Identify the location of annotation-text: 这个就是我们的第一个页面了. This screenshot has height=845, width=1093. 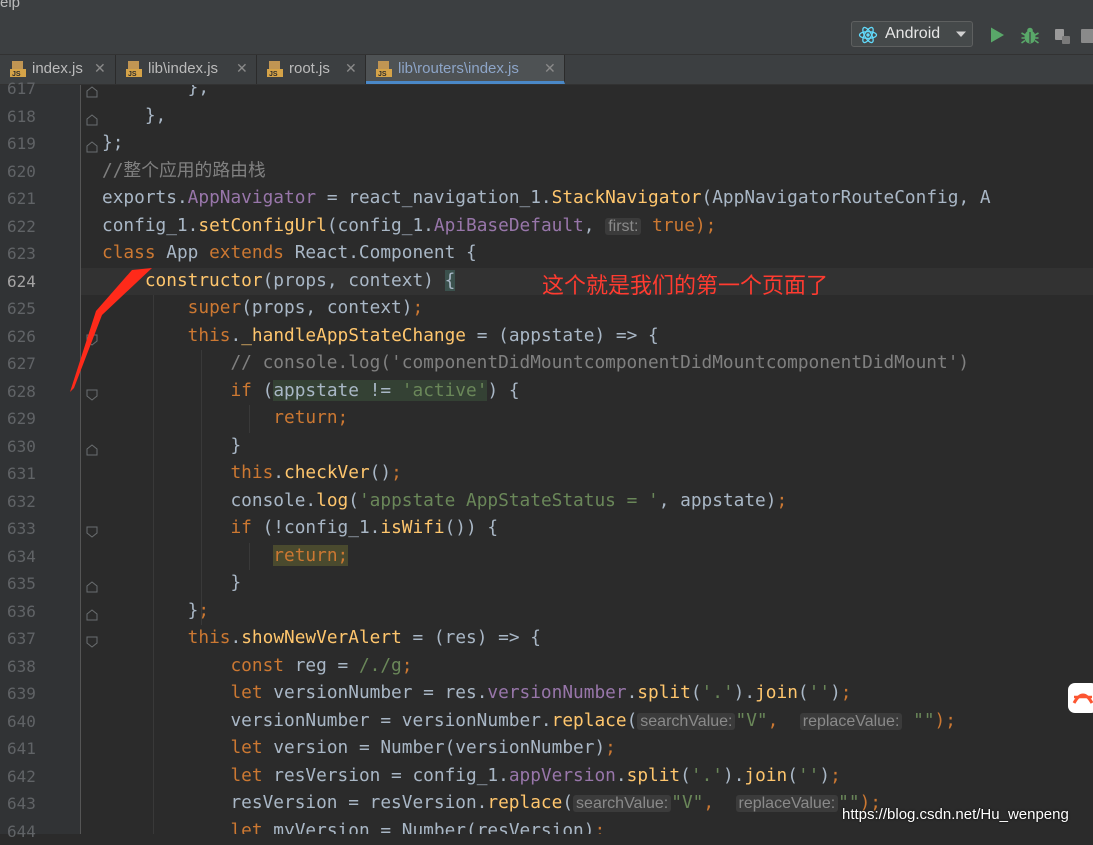
(685, 286).